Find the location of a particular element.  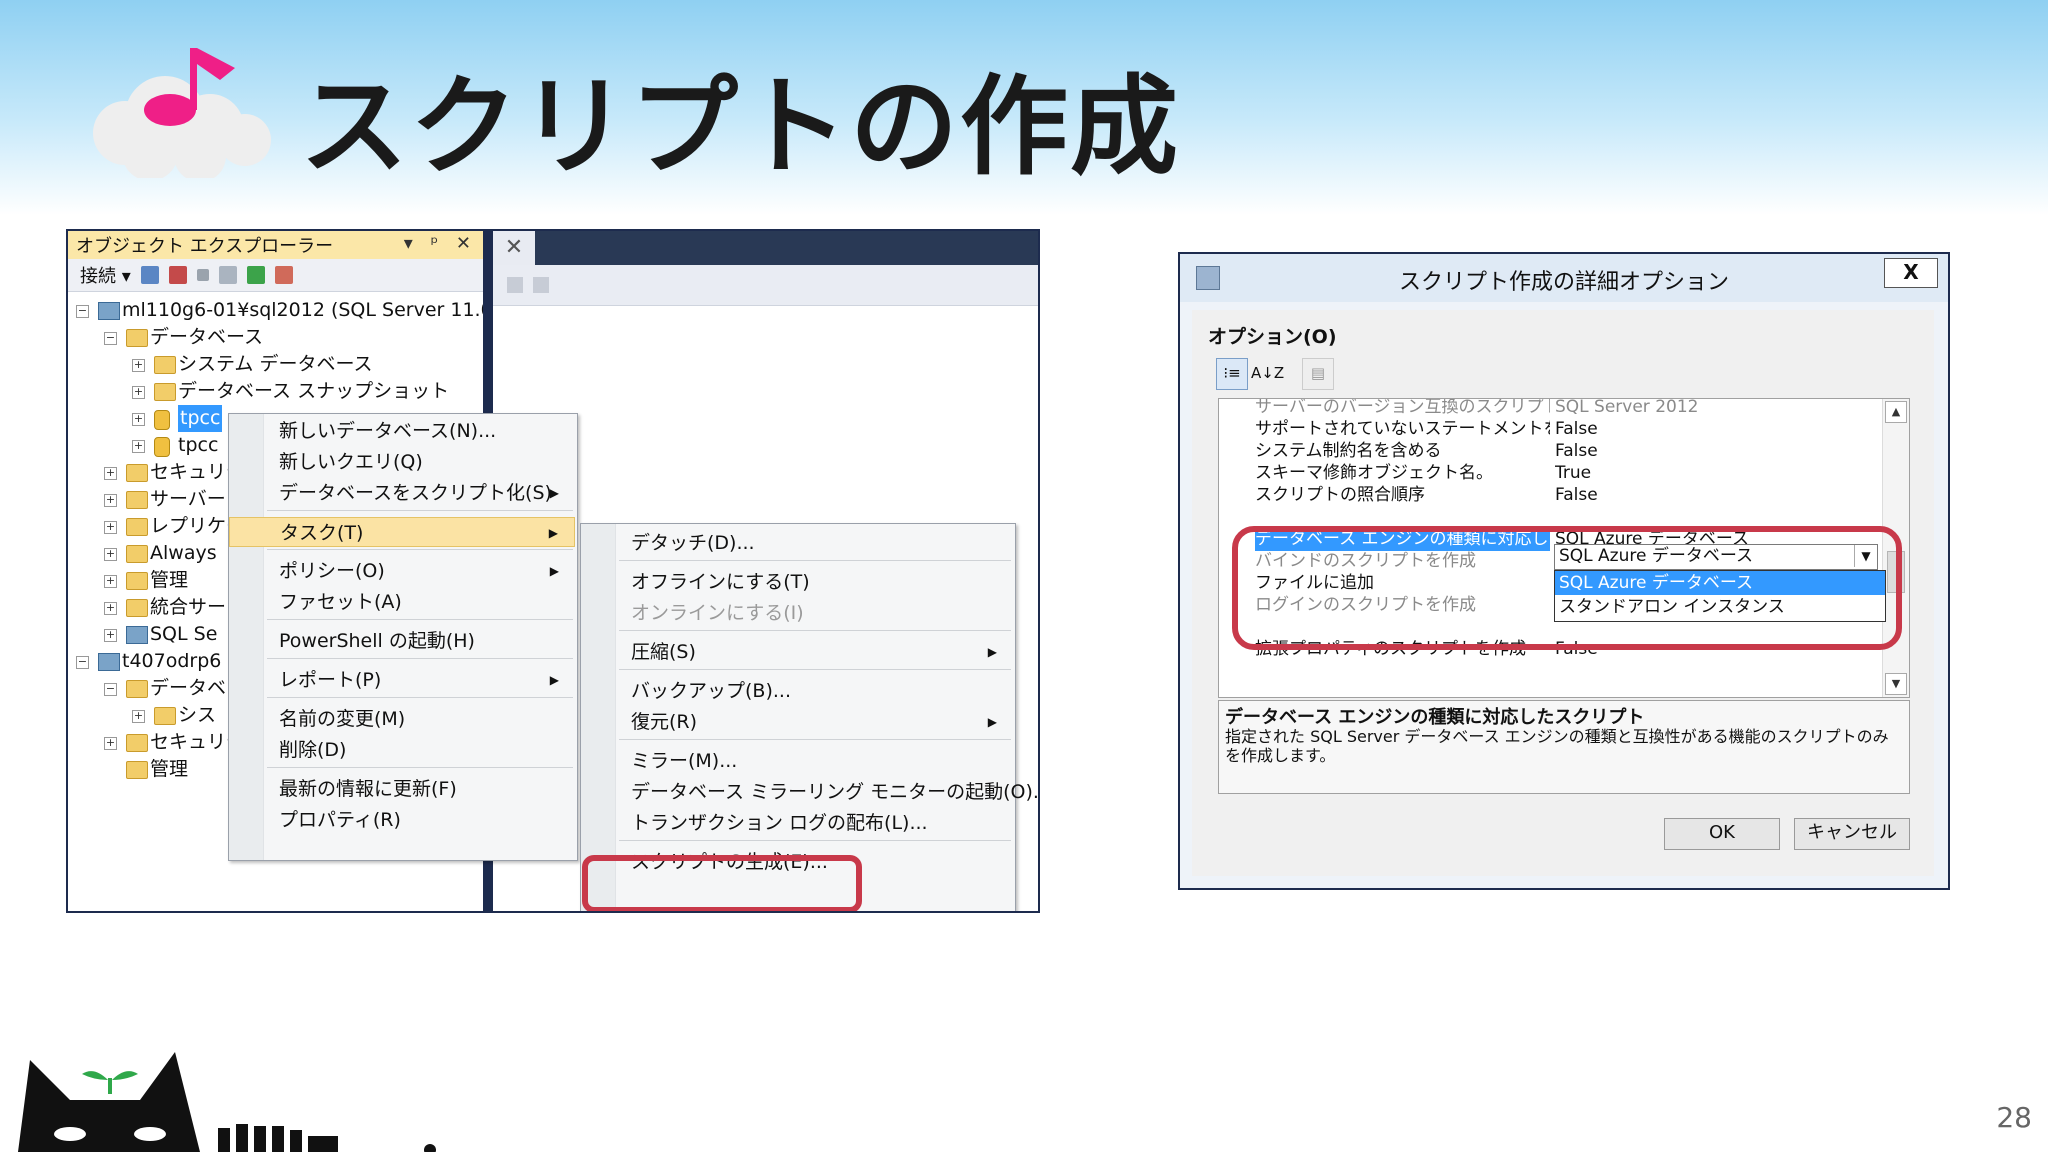

menu-item: PowerShell の起動(H) is located at coordinates (402, 641).